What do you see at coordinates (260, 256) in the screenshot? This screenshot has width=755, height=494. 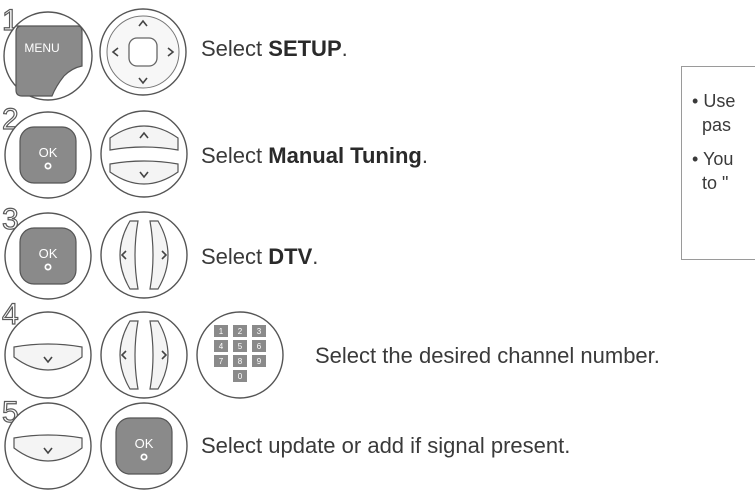 I see `step-3-text: Select DTV.` at bounding box center [260, 256].